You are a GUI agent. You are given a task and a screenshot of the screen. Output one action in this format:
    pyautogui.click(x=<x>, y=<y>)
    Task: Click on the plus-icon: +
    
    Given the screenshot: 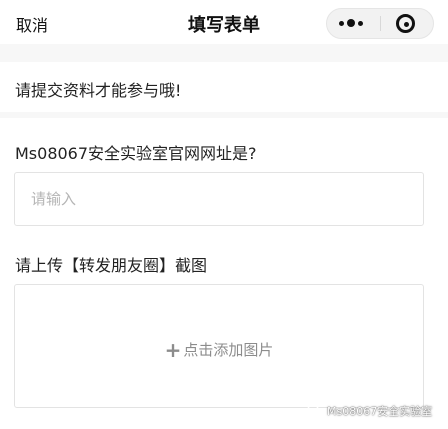 What is the action you would take?
    pyautogui.click(x=173, y=350)
    